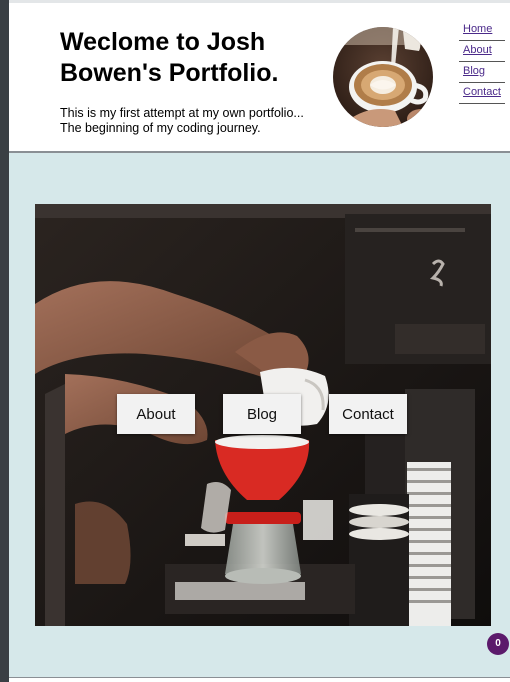 The width and height of the screenshot is (510, 682). Describe the element at coordinates (156, 414) in the screenshot. I see `about-button: About` at that location.